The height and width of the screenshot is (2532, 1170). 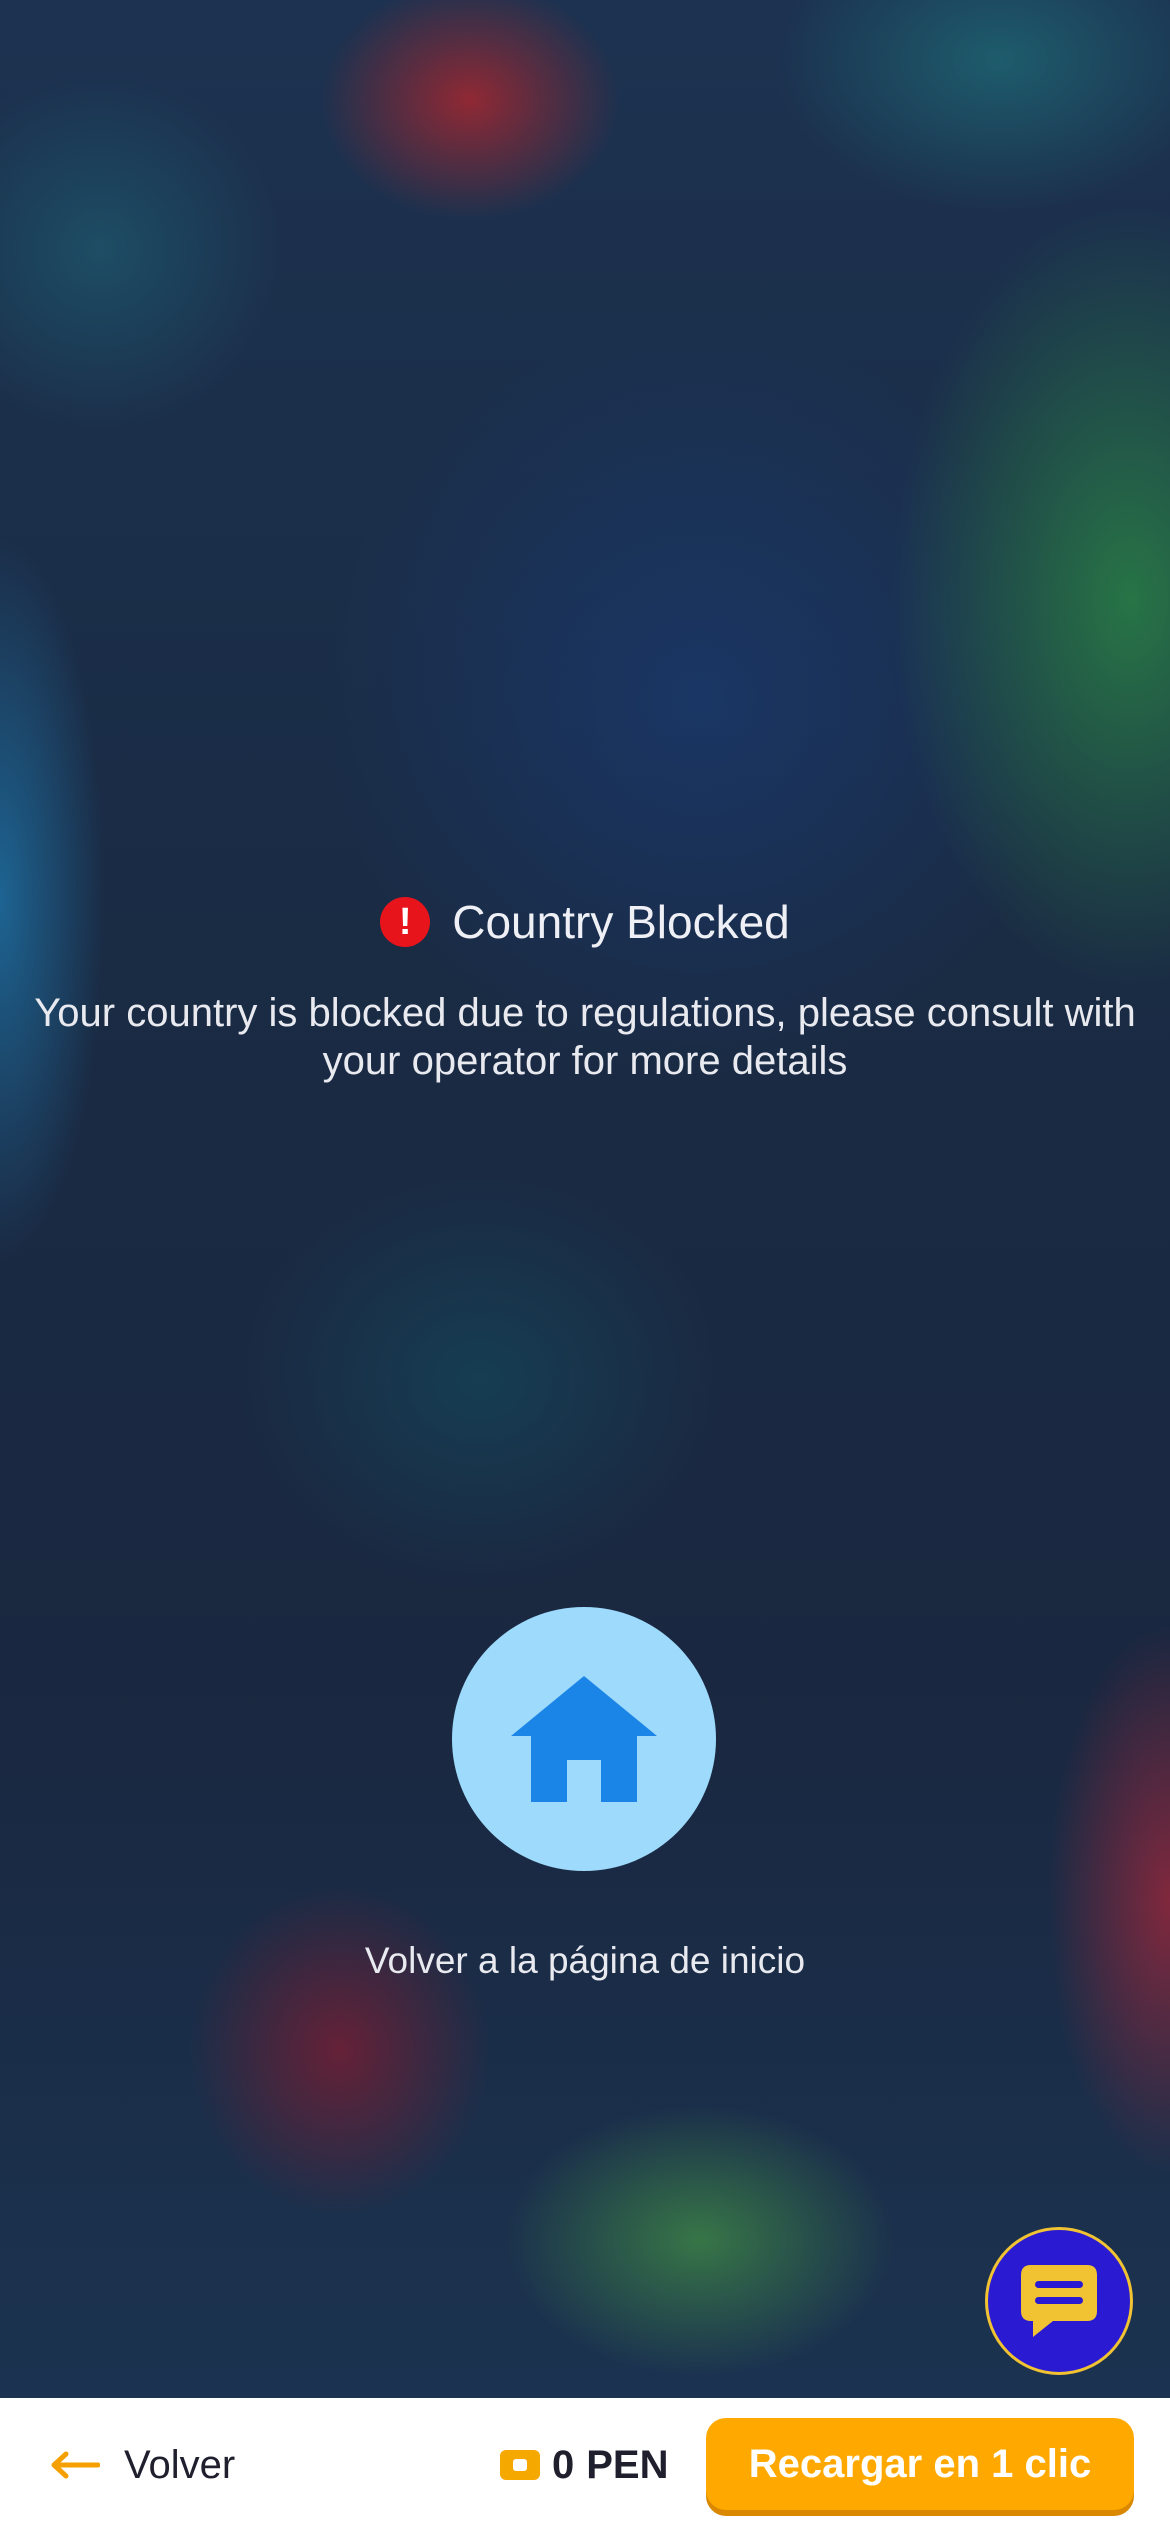 I want to click on arrow-left-icon, so click(x=75, y=2465).